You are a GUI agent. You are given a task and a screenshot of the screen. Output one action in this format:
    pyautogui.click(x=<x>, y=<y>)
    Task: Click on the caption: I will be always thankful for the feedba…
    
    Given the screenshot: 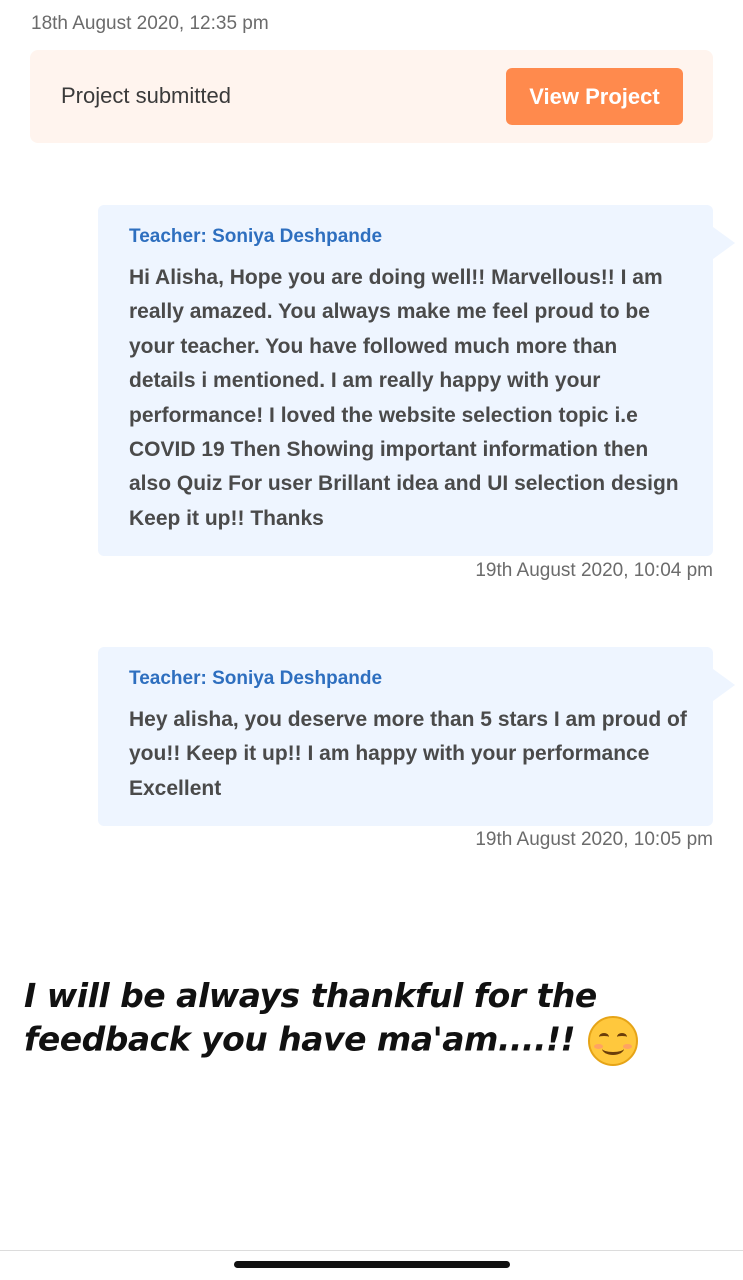 What is the action you would take?
    pyautogui.click(x=374, y=1021)
    